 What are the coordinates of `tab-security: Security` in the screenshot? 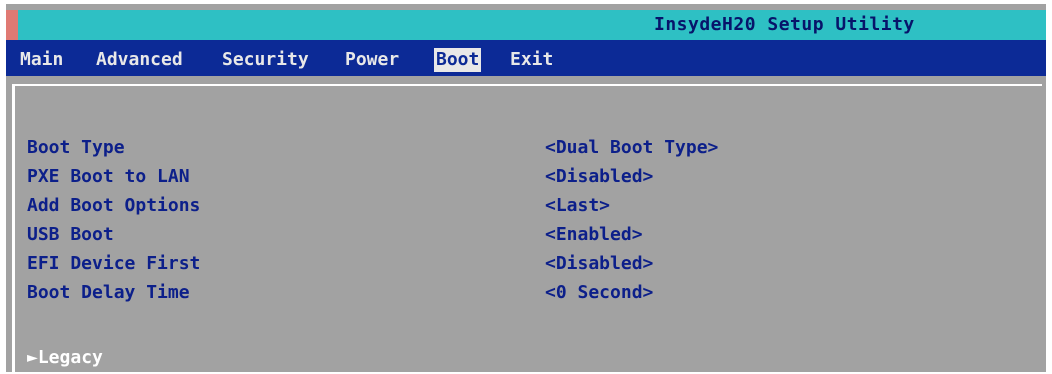 It's located at (265, 60).